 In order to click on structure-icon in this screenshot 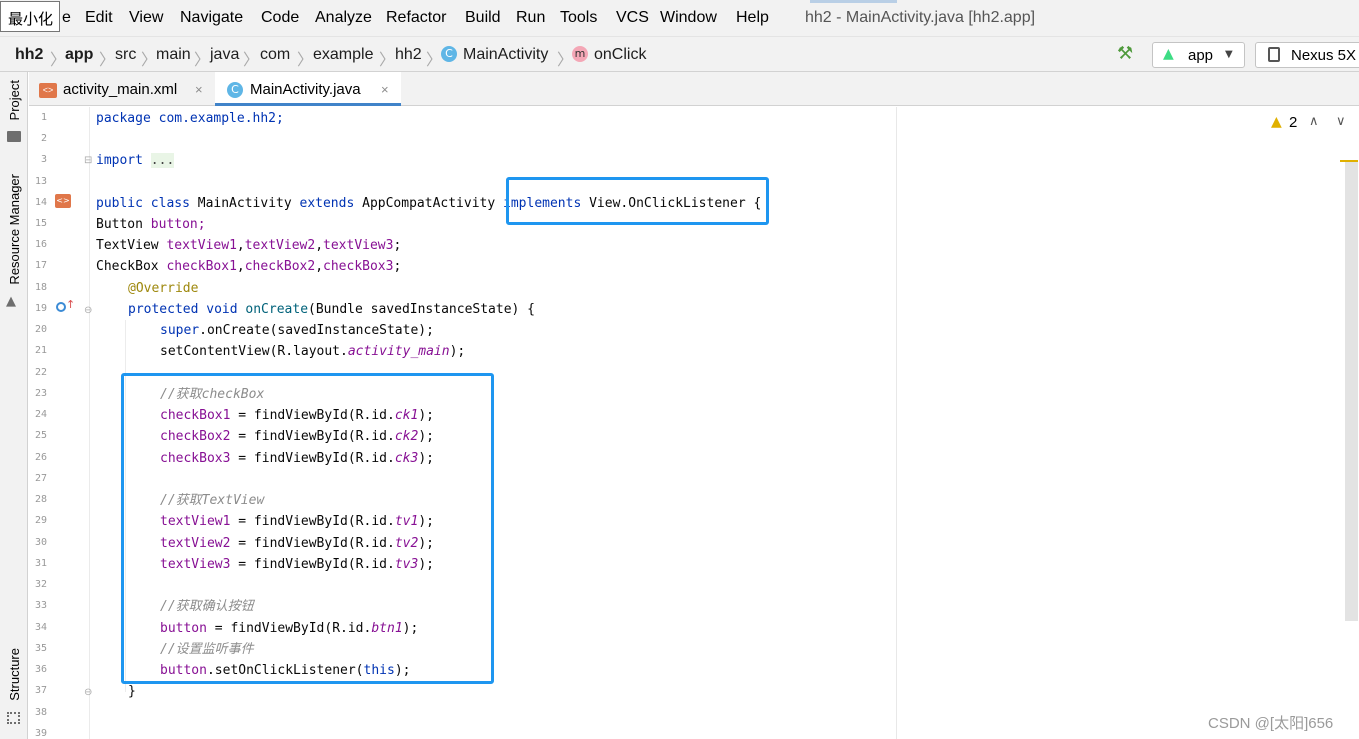, I will do `click(13, 718)`.